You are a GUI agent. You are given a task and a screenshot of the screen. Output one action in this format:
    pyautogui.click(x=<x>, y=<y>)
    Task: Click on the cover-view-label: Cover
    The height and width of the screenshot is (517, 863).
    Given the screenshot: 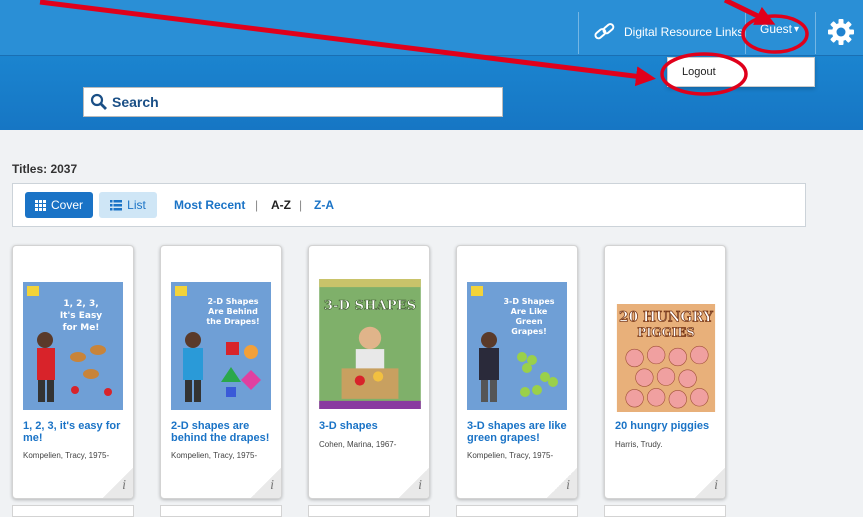 What is the action you would take?
    pyautogui.click(x=66, y=205)
    